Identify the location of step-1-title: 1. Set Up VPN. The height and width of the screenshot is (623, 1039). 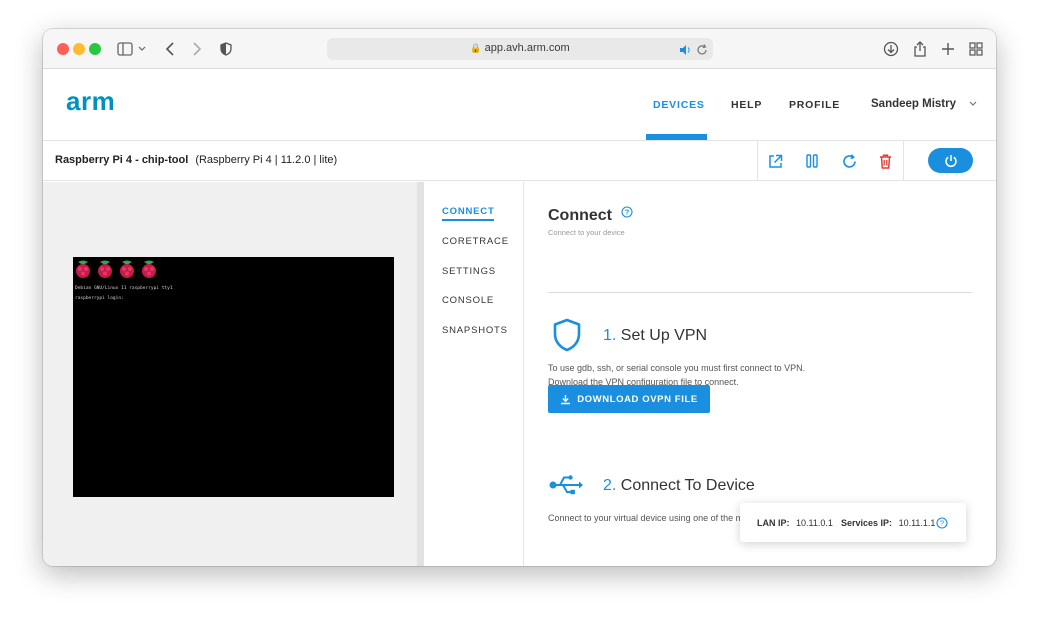
(655, 336).